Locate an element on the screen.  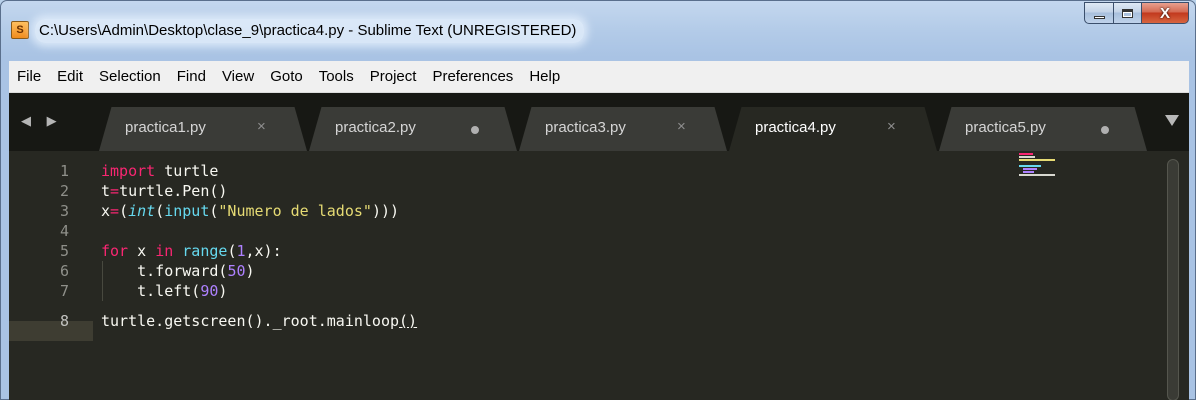
caption-buttons: X is located at coordinates (1136, 13).